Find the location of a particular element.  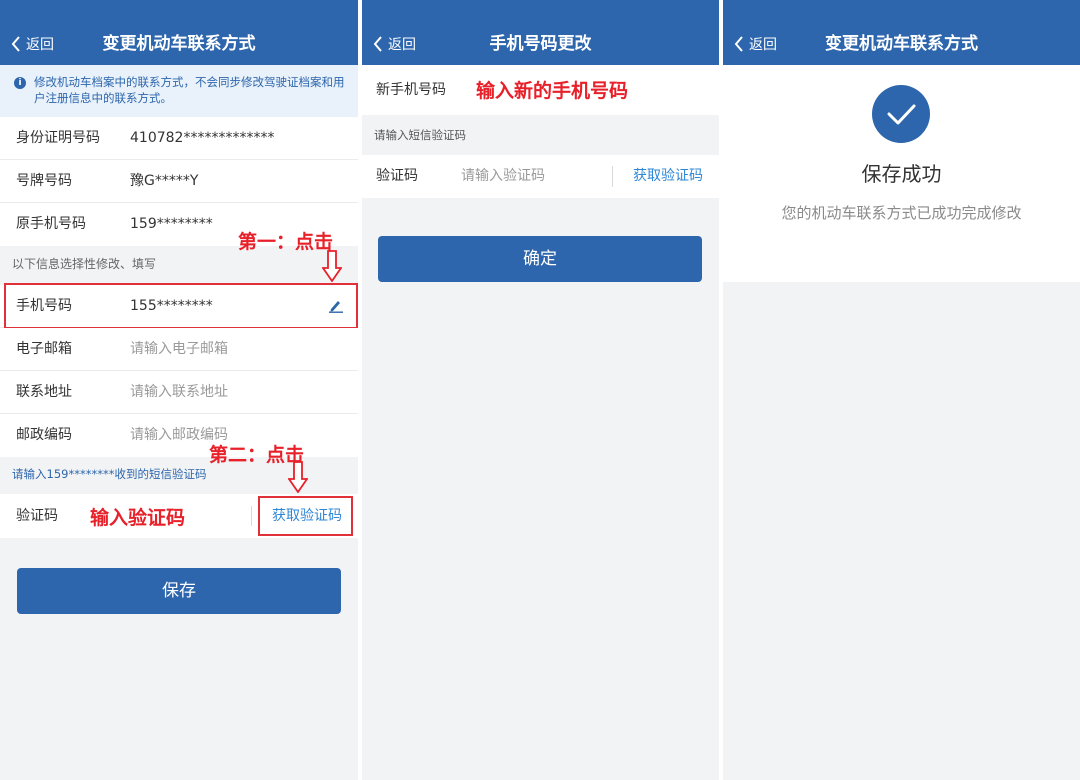

plate-number-row: 号牌号码 豫G*****Y is located at coordinates (179, 181).